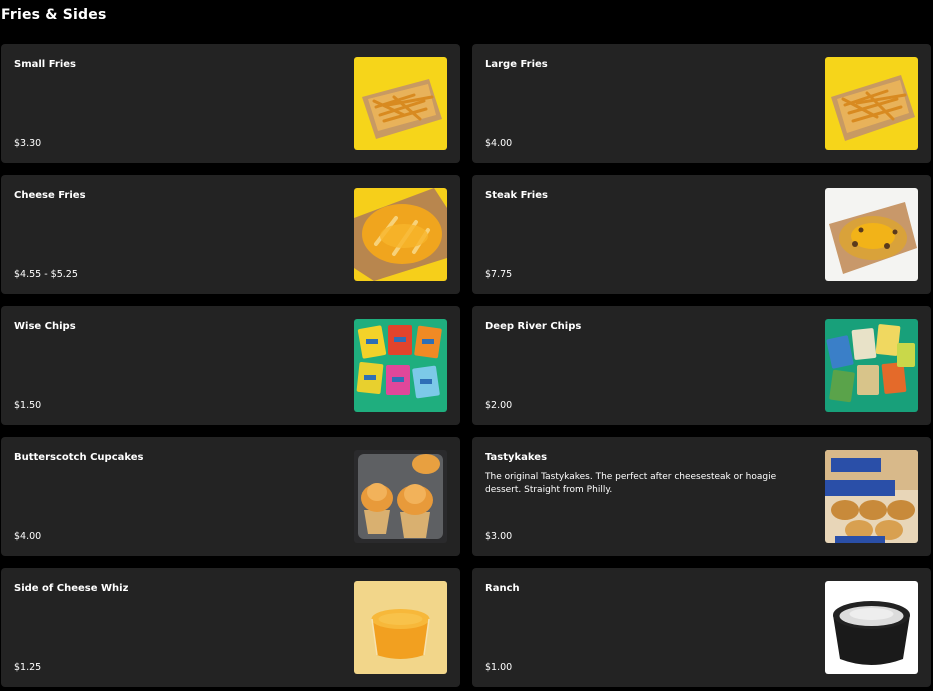 The image size is (933, 691). I want to click on cupcakes-icon, so click(400, 496).